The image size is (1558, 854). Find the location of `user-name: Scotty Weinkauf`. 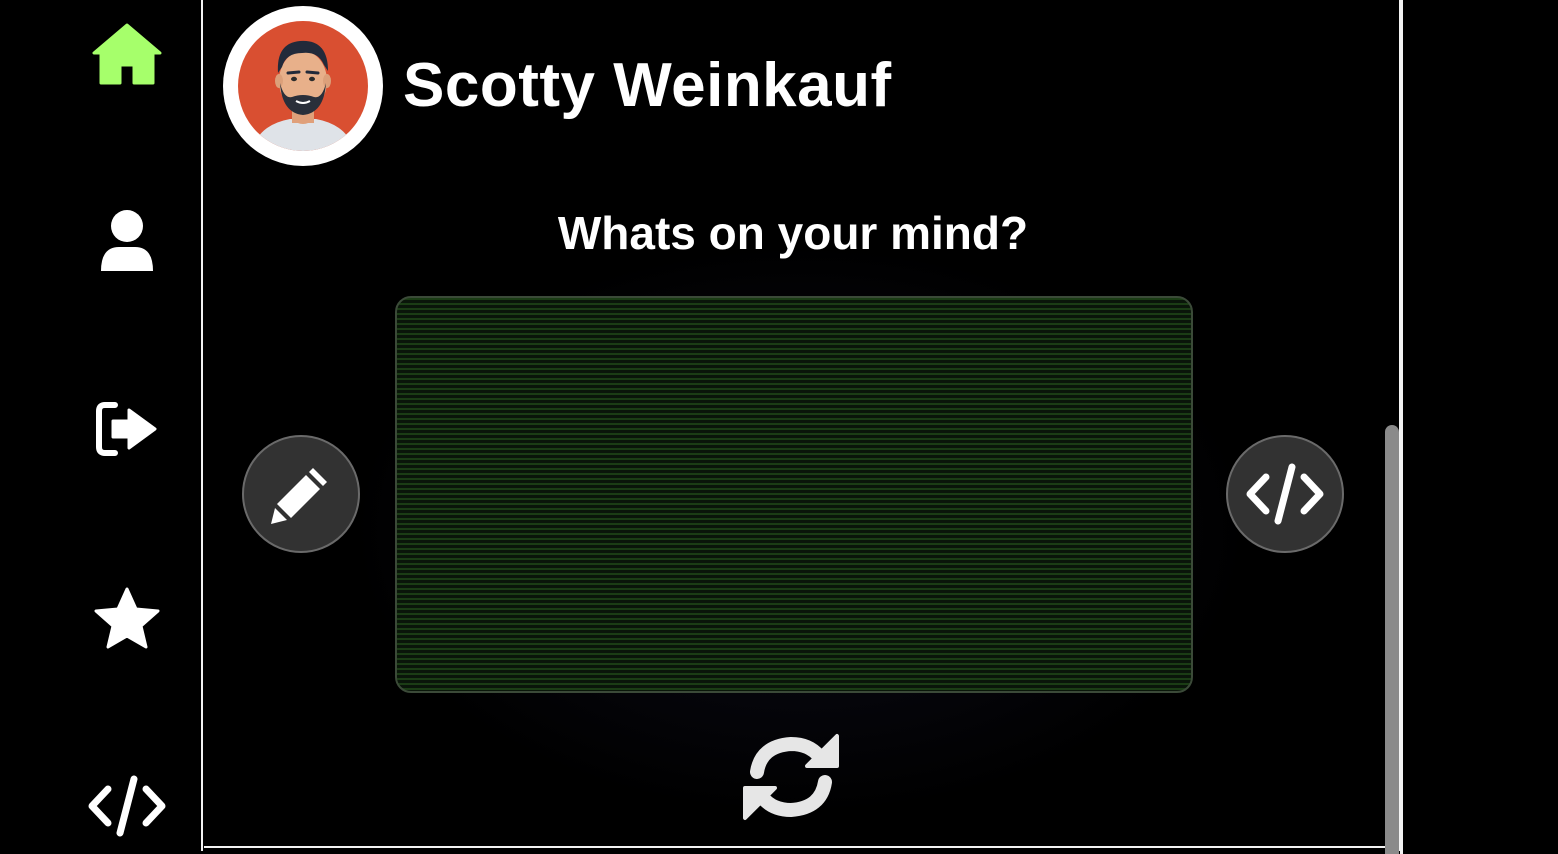

user-name: Scotty Weinkauf is located at coordinates (647, 85).